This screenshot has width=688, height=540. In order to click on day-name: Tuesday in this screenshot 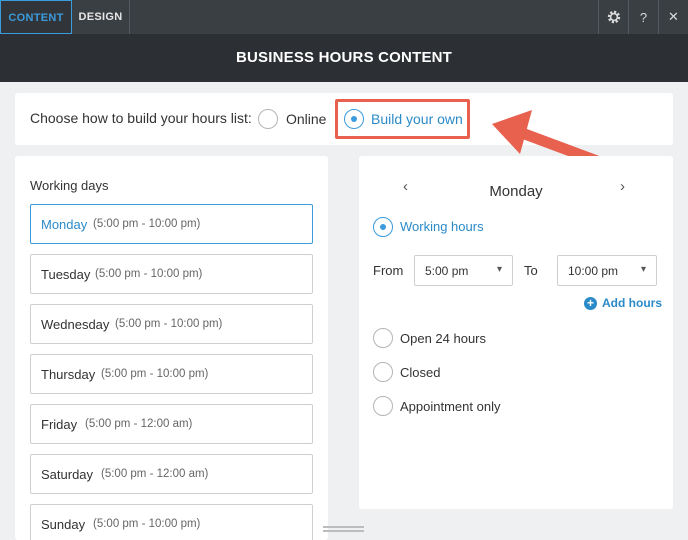, I will do `click(66, 274)`.